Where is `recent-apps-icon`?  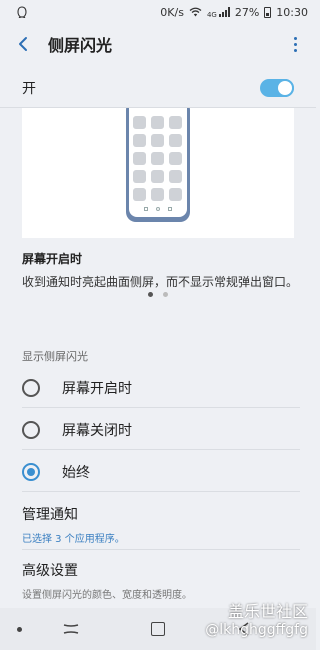
recent-apps-icon is located at coordinates (71, 629).